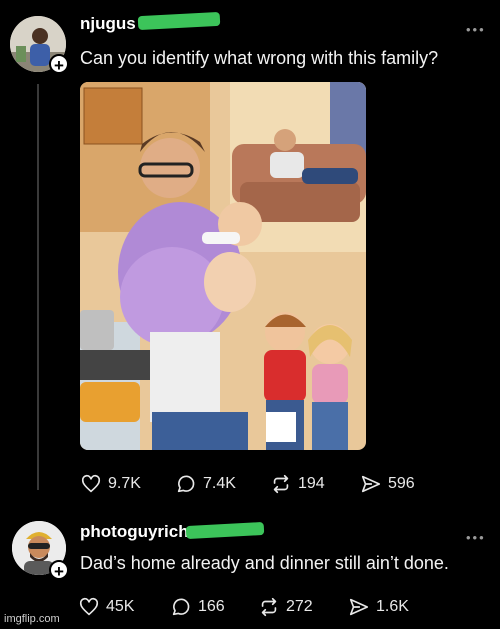  Describe the element at coordinates (59, 570) in the screenshot. I see `follow-button-photoguyrich: +` at that location.